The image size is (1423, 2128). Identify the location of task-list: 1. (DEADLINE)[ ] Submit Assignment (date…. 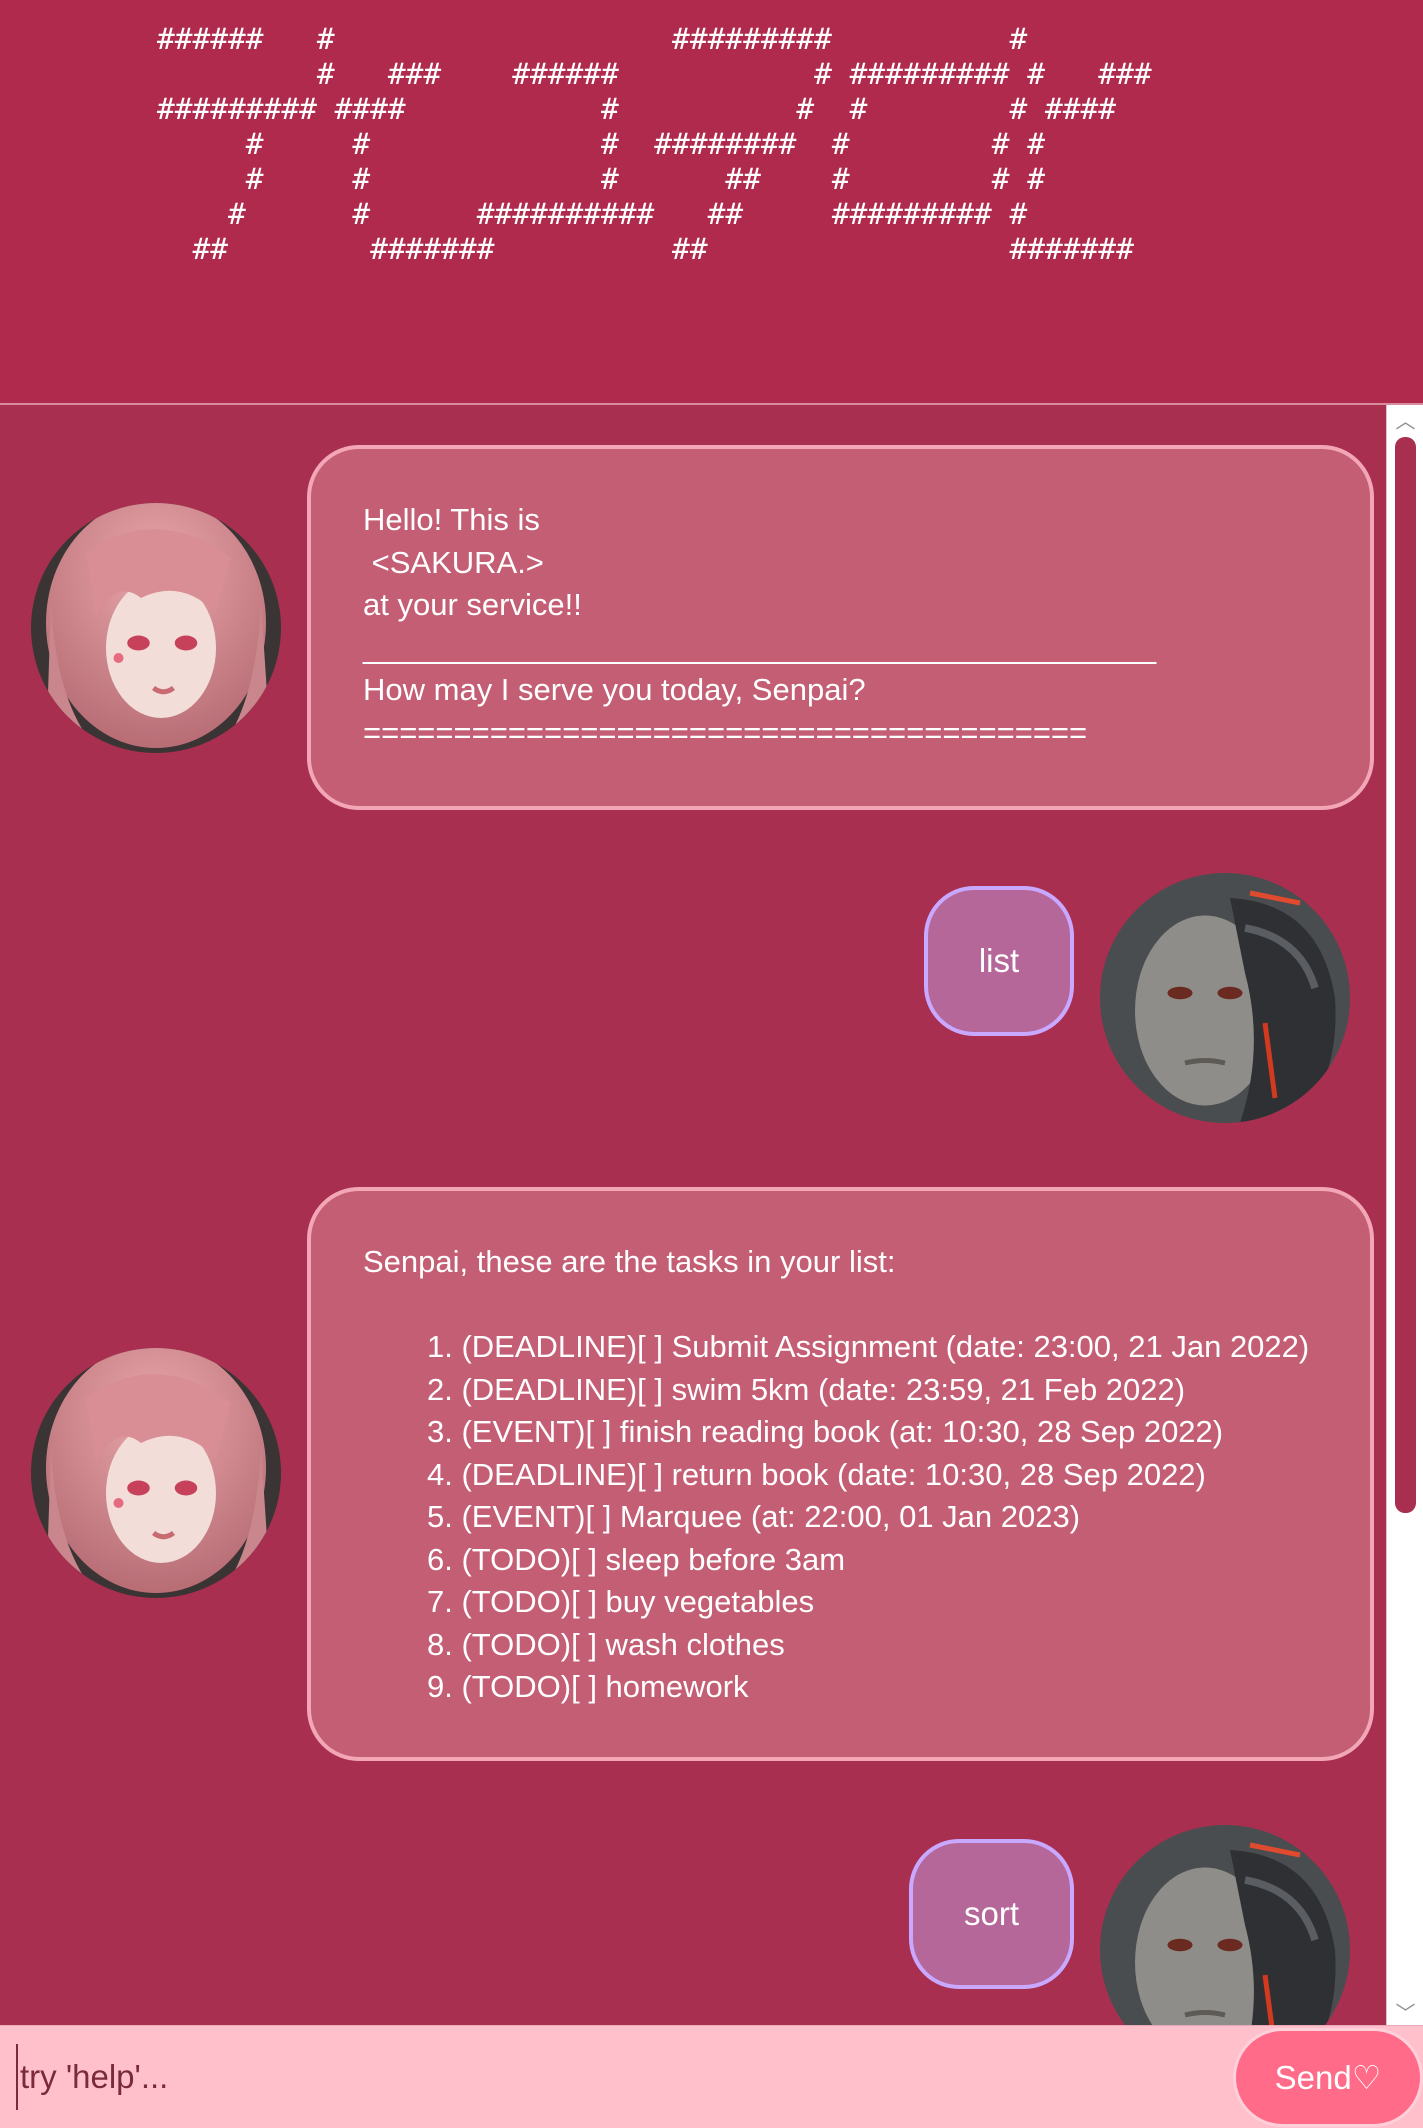
(841, 1517).